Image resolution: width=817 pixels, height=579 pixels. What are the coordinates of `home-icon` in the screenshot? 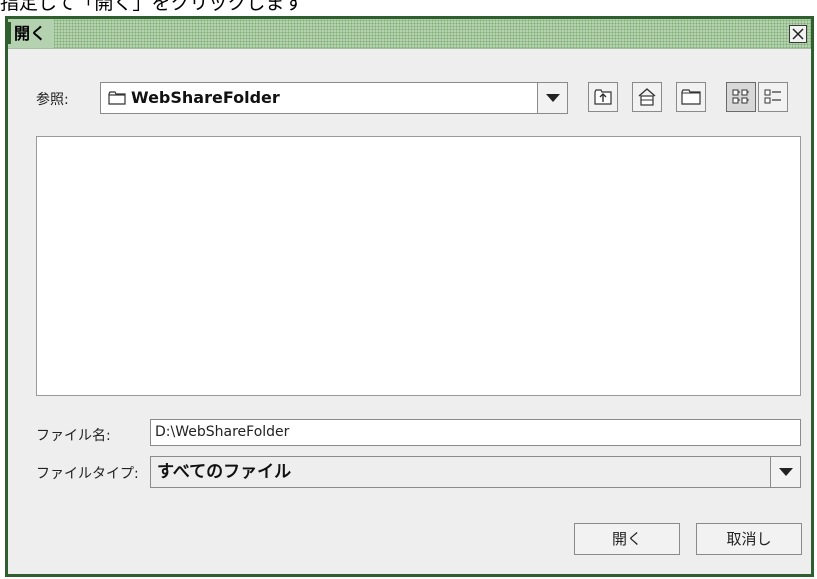 It's located at (647, 97).